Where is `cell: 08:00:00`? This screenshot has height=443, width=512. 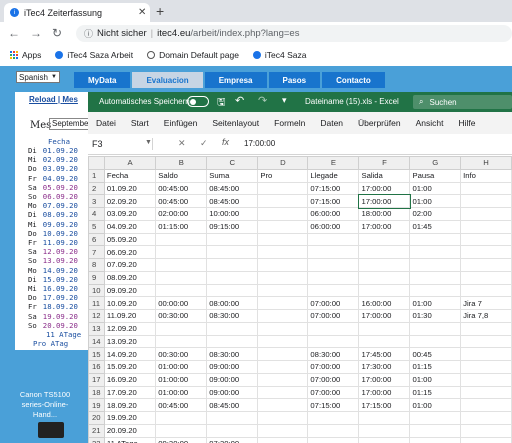
cell: 08:00:00 is located at coordinates (232, 303).